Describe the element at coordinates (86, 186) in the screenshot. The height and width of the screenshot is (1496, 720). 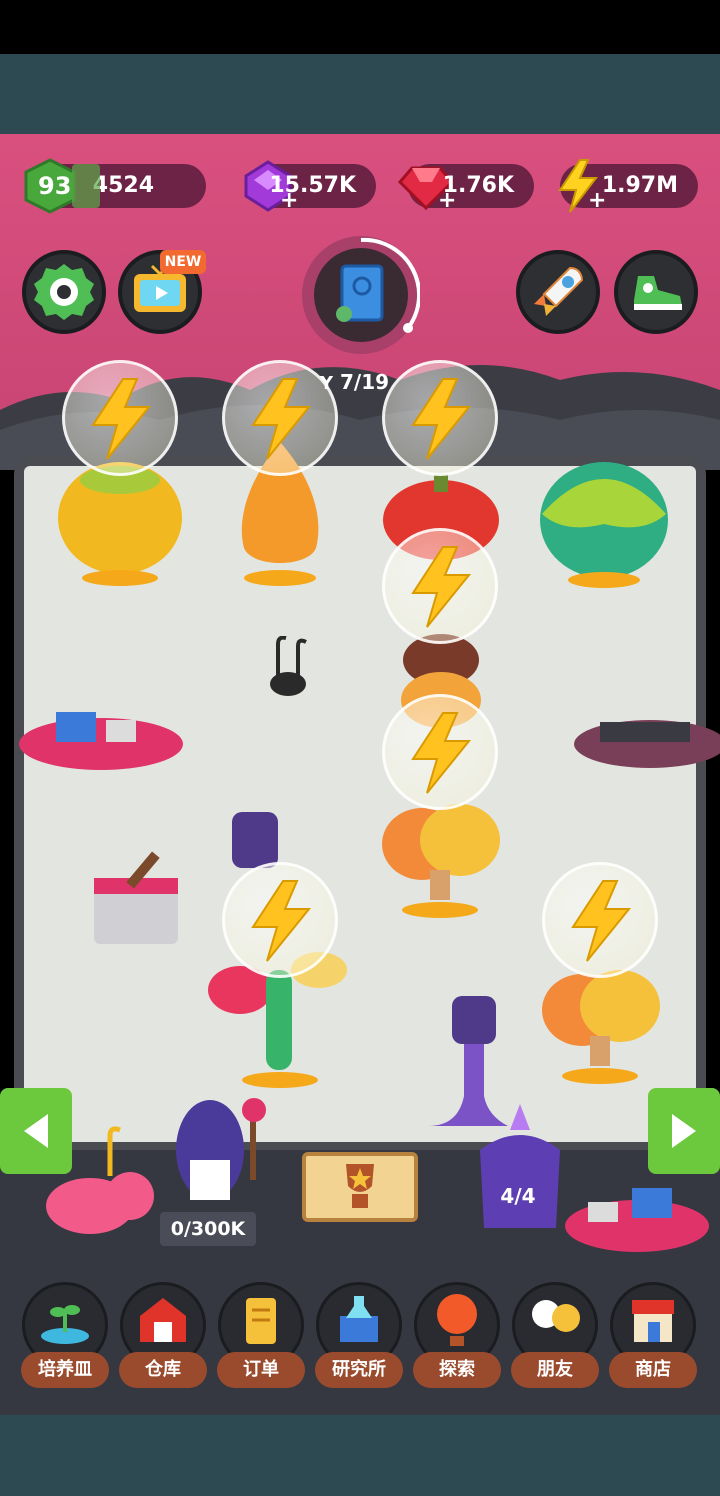
I see `xp-bar-fill` at that location.